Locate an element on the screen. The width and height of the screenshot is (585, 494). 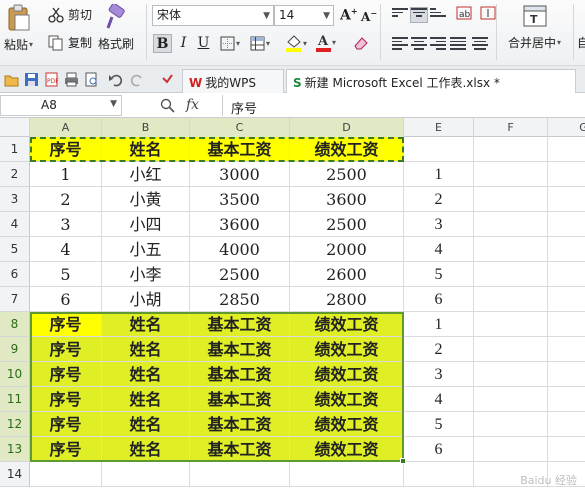
cell-g13 is located at coordinates (566, 449).